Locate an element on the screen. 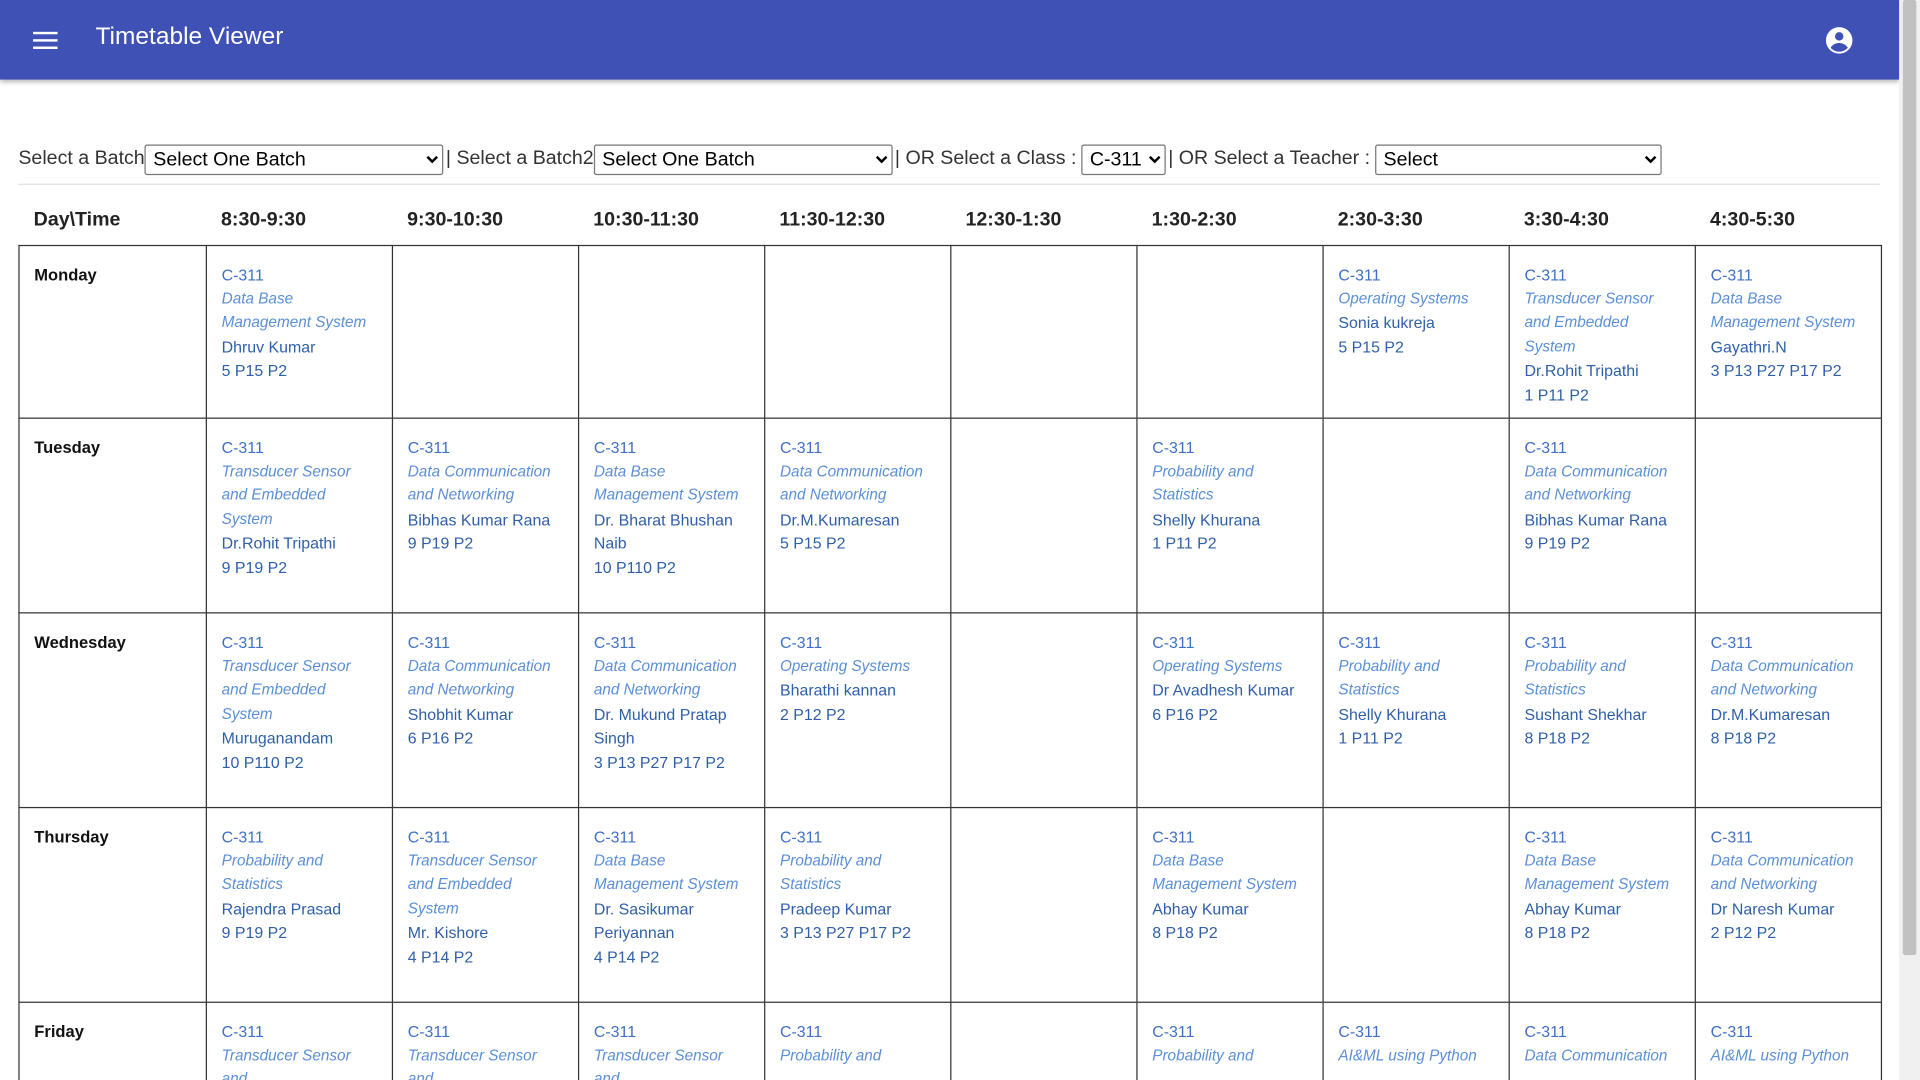 The width and height of the screenshot is (1920, 1080). time-slot-header: 10:30-11:30 is located at coordinates (646, 220).